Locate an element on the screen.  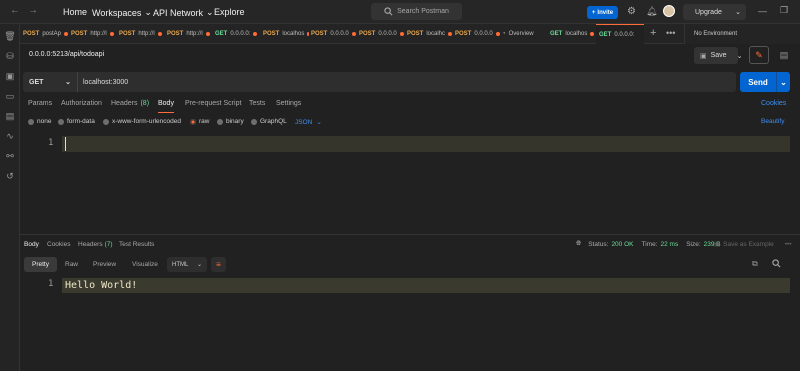
format-preview: Preview is located at coordinates (104, 264).